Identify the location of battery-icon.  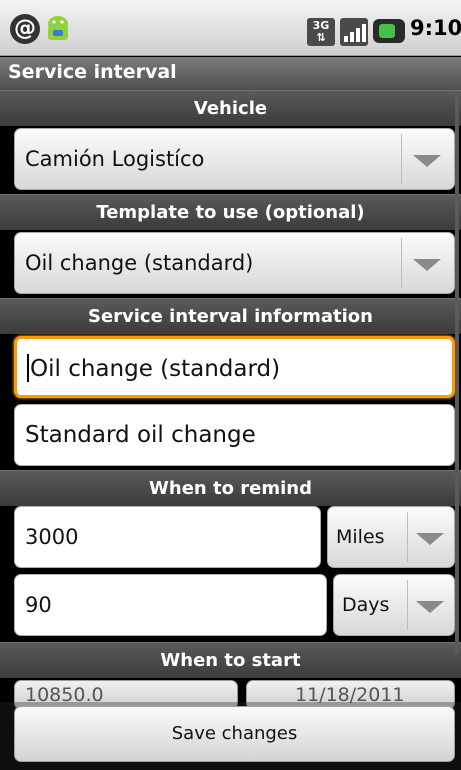
(389, 31).